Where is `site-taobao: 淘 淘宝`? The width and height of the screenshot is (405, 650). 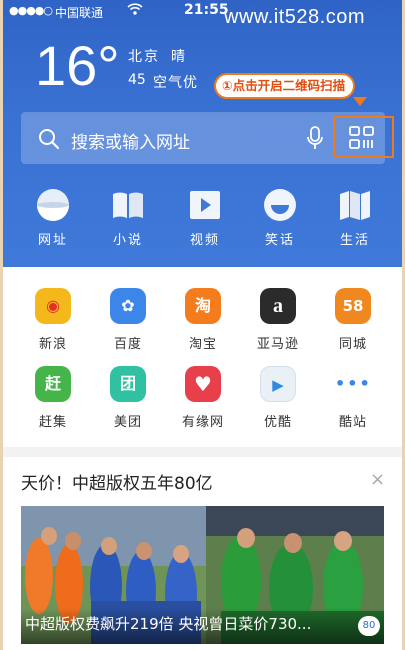 site-taobao: 淘 淘宝 is located at coordinates (203, 320).